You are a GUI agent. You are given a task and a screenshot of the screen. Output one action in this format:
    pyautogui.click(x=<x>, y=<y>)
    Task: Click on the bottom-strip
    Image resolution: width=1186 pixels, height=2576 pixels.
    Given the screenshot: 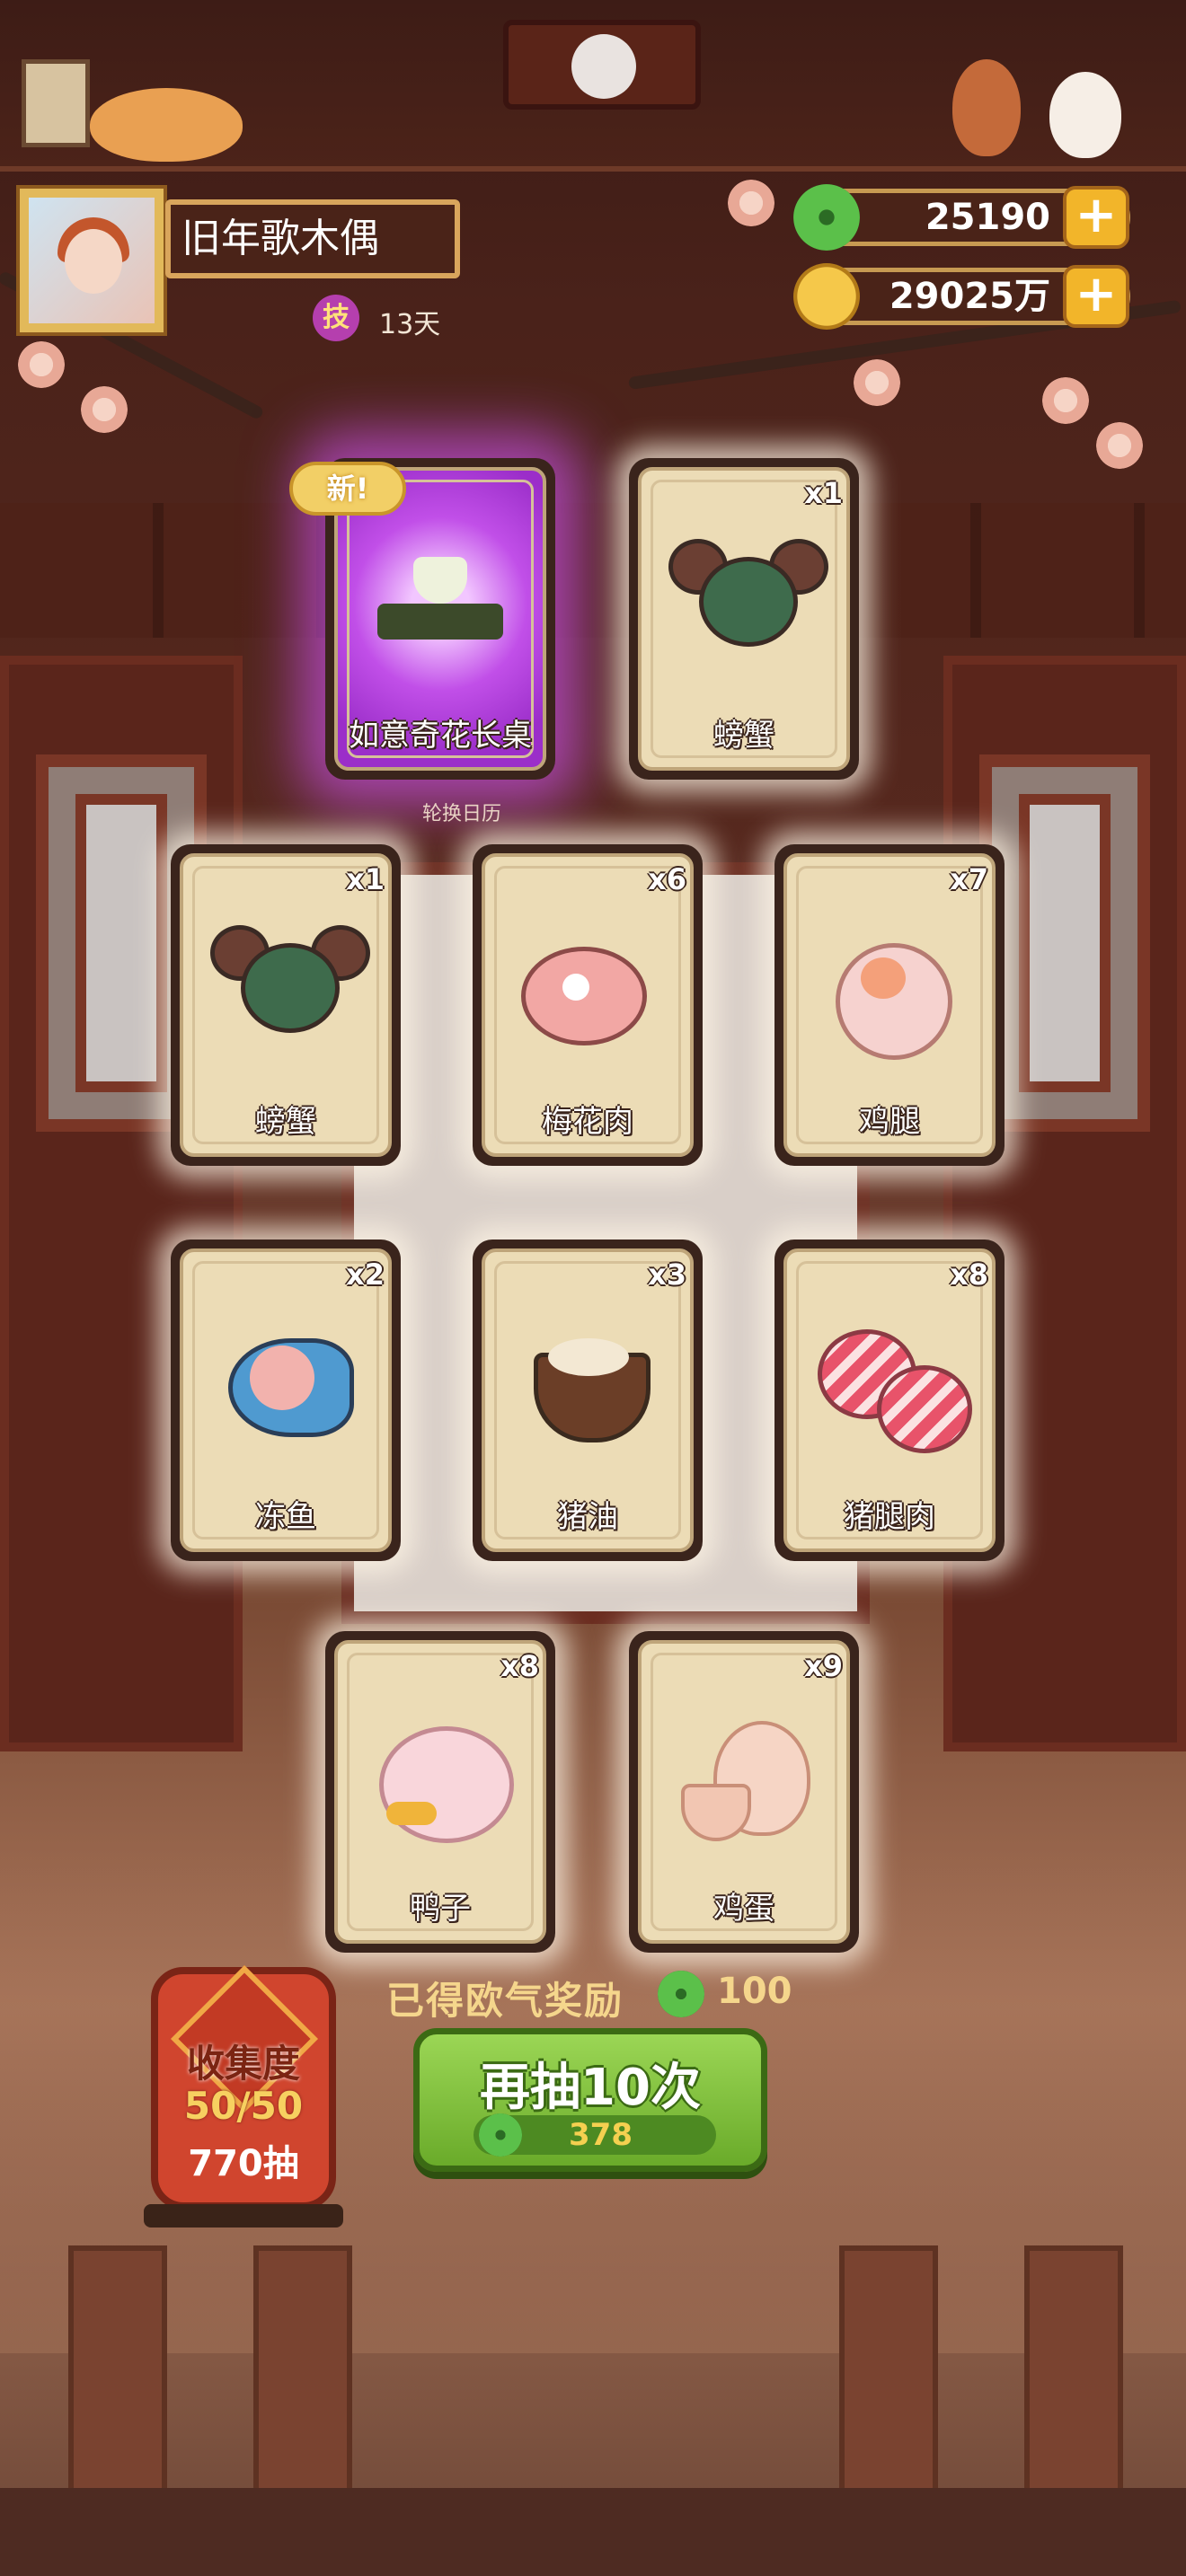 What is the action you would take?
    pyautogui.click(x=593, y=2532)
    